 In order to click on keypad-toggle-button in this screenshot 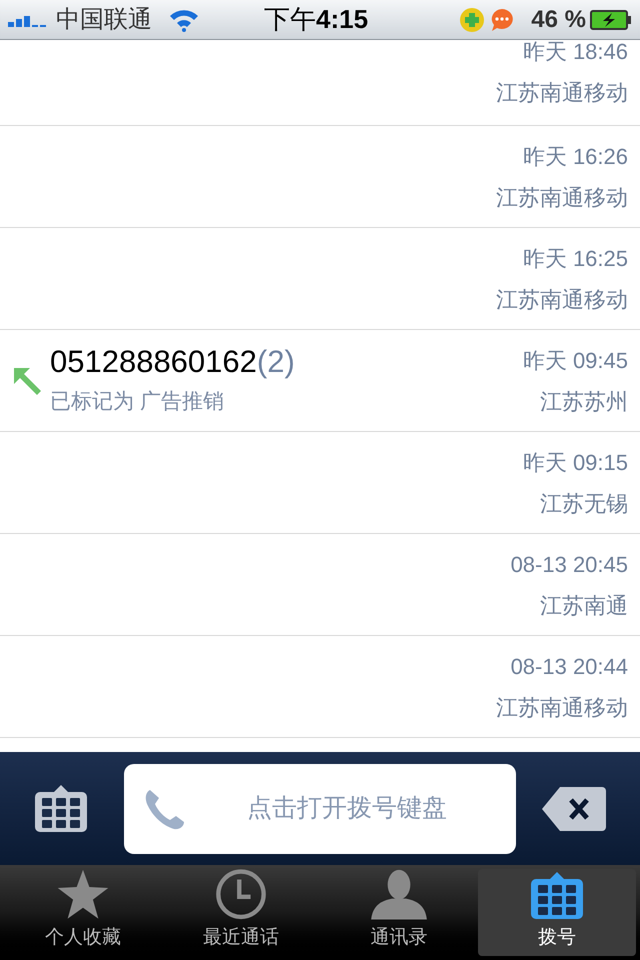, I will do `click(61, 808)`.